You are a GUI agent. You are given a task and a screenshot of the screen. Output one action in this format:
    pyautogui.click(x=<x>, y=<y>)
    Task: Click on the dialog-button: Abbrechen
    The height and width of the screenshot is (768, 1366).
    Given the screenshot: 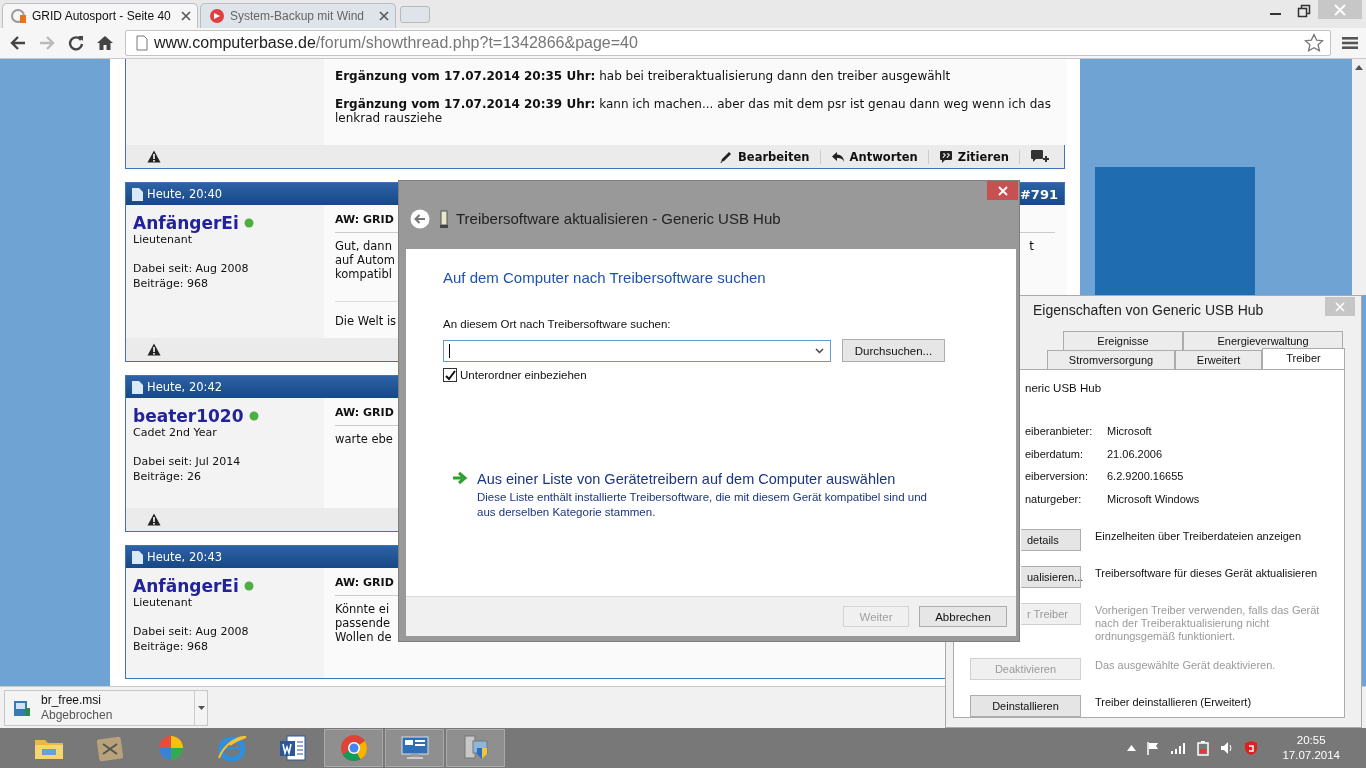 What is the action you would take?
    pyautogui.click(x=963, y=616)
    